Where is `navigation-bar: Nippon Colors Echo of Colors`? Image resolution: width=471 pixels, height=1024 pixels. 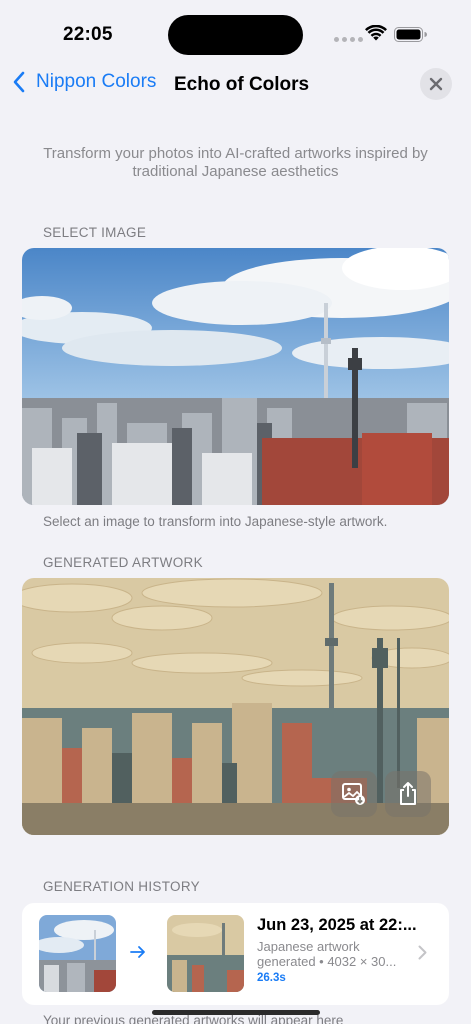 navigation-bar: Nippon Colors Echo of Colors is located at coordinates (235, 84).